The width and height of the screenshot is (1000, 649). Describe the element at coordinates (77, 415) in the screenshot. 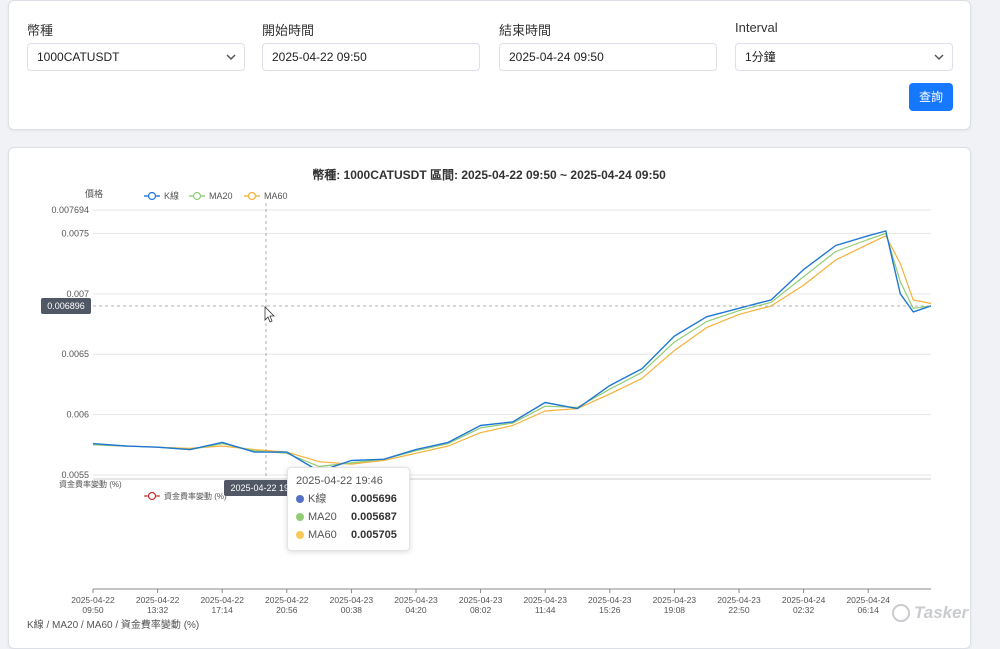

I see `y-tick-label: 0.006` at that location.